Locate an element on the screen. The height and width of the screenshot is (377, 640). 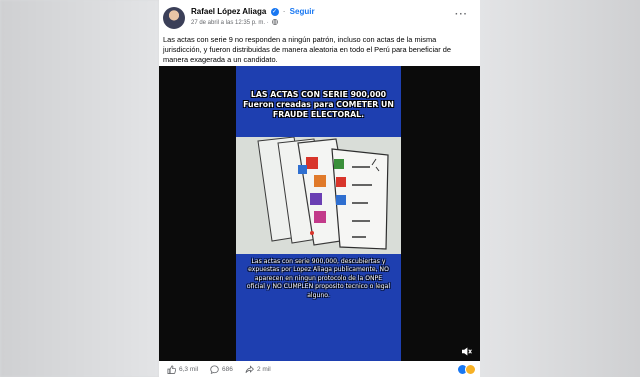
ballot-photo is located at coordinates (318, 195).